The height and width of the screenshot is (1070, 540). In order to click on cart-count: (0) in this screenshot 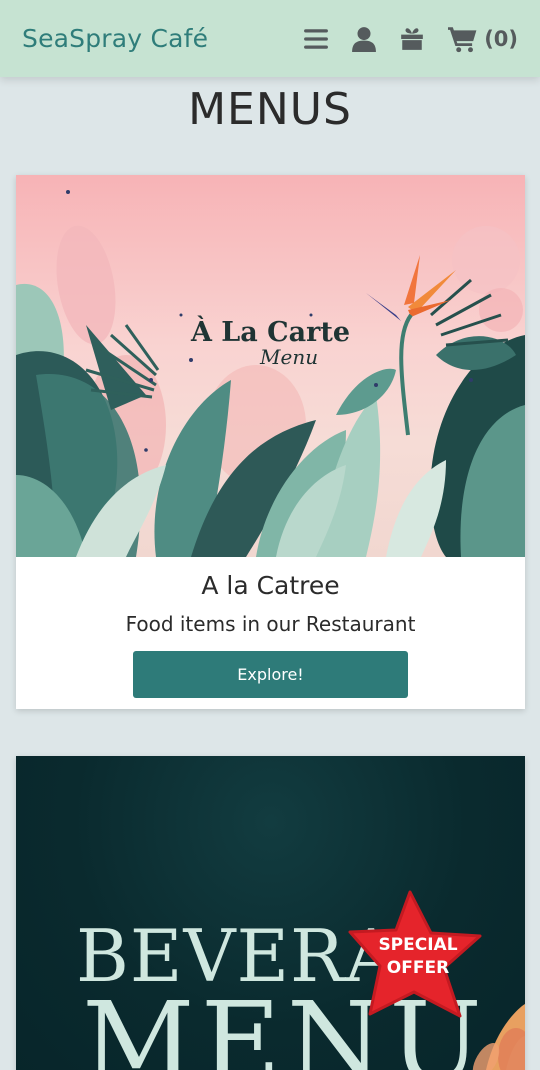, I will do `click(501, 38)`.